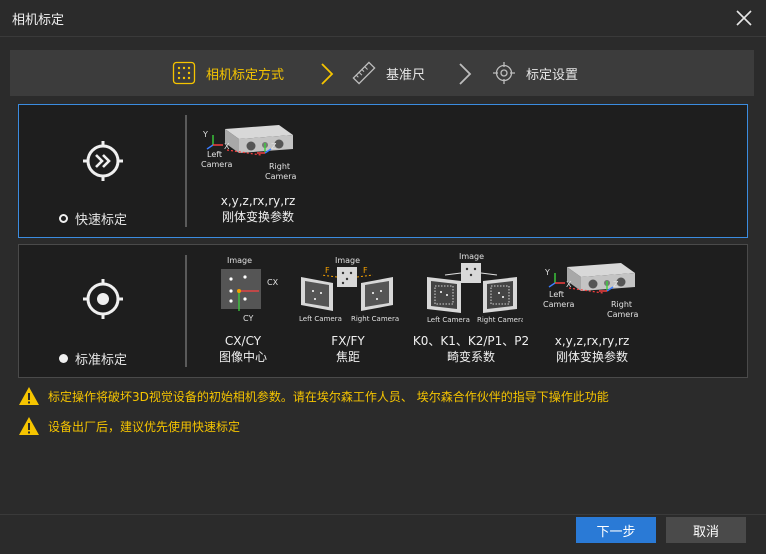 Image resolution: width=766 pixels, height=554 pixels. I want to click on step-bar: 相机标定方式 基准尺 标定设置, so click(382, 73).